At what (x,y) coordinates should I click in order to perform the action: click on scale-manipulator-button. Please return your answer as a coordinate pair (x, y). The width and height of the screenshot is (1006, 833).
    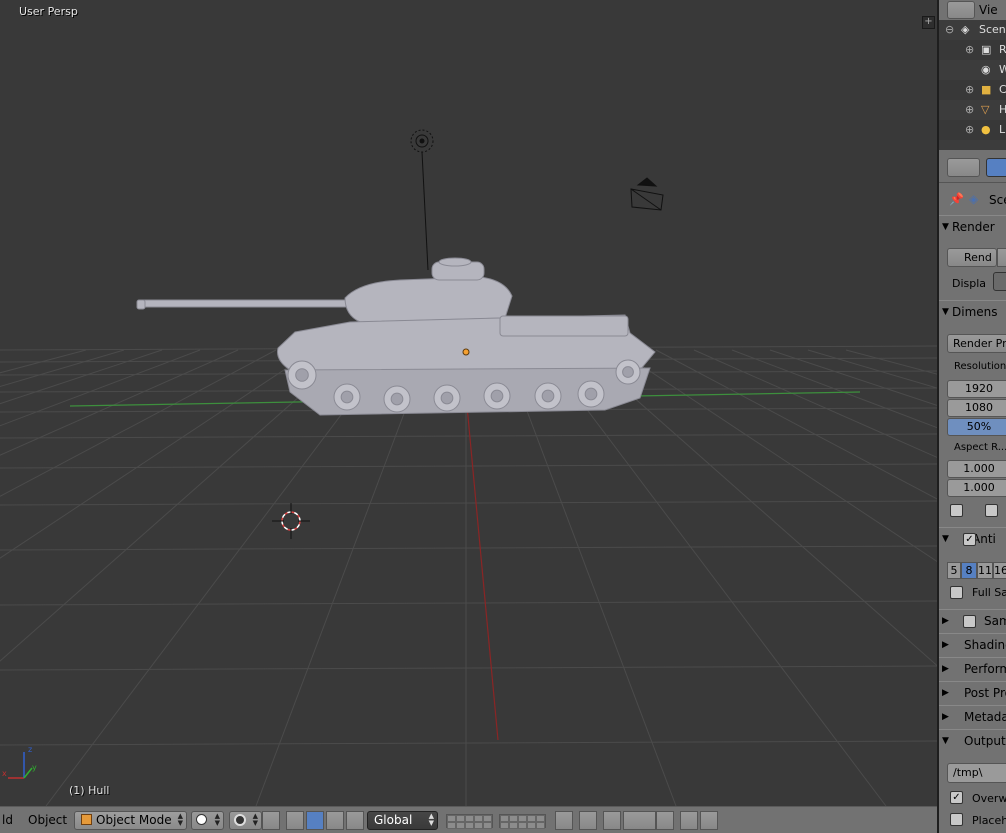
    Looking at the image, I should click on (355, 820).